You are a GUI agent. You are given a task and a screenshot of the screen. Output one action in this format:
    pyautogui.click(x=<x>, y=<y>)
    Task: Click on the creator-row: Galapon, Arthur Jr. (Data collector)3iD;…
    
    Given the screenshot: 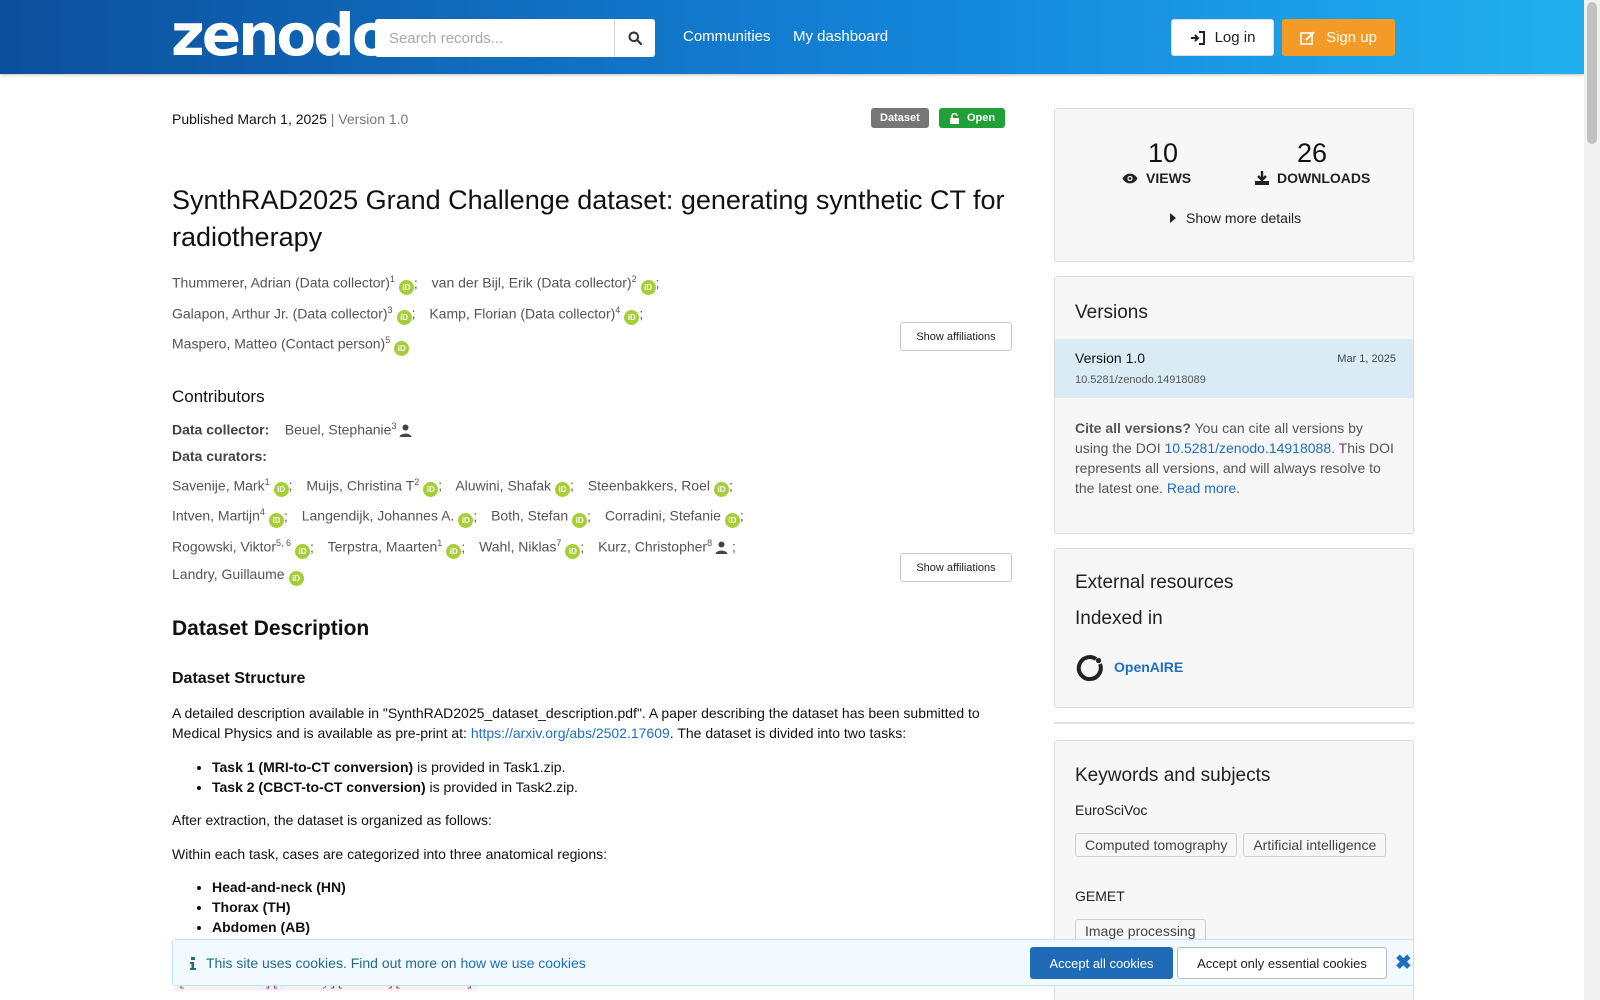 What is the action you would take?
    pyautogui.click(x=592, y=312)
    